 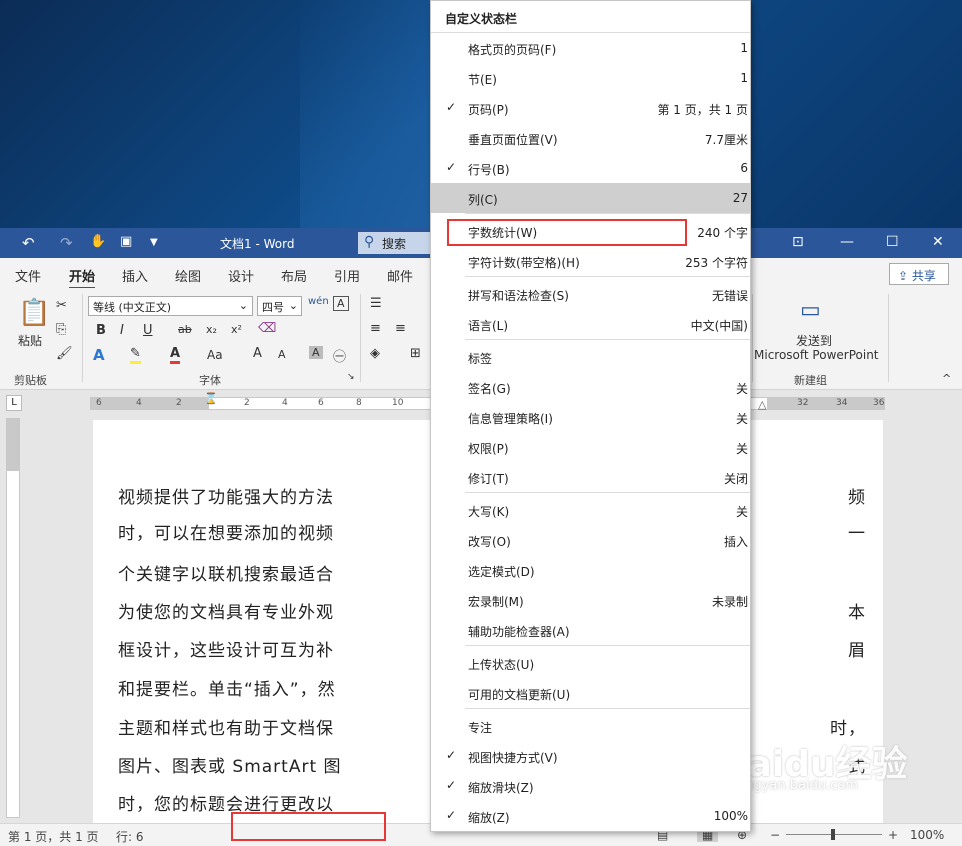 What do you see at coordinates (590, 447) in the screenshot?
I see `menu-item-permissions: 权限(P) 关` at bounding box center [590, 447].